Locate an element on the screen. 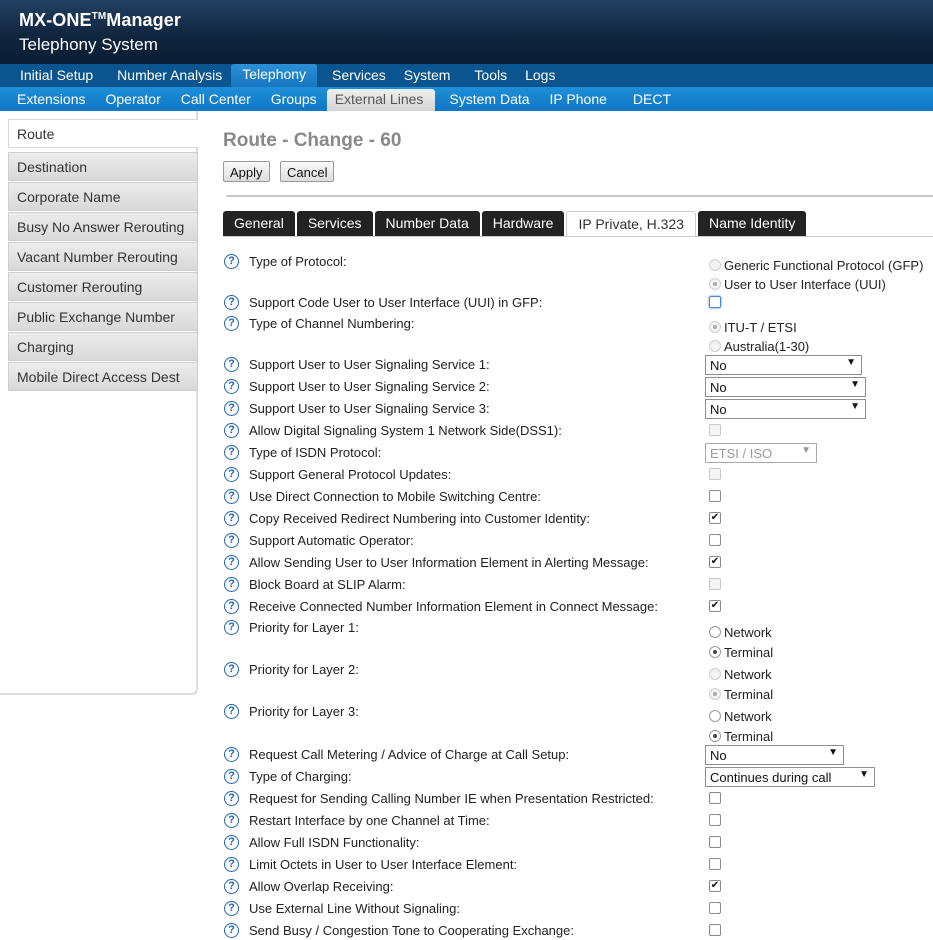 The height and width of the screenshot is (940, 933). isdn-protocol-select: ETSI / ISO ▼ is located at coordinates (761, 453).